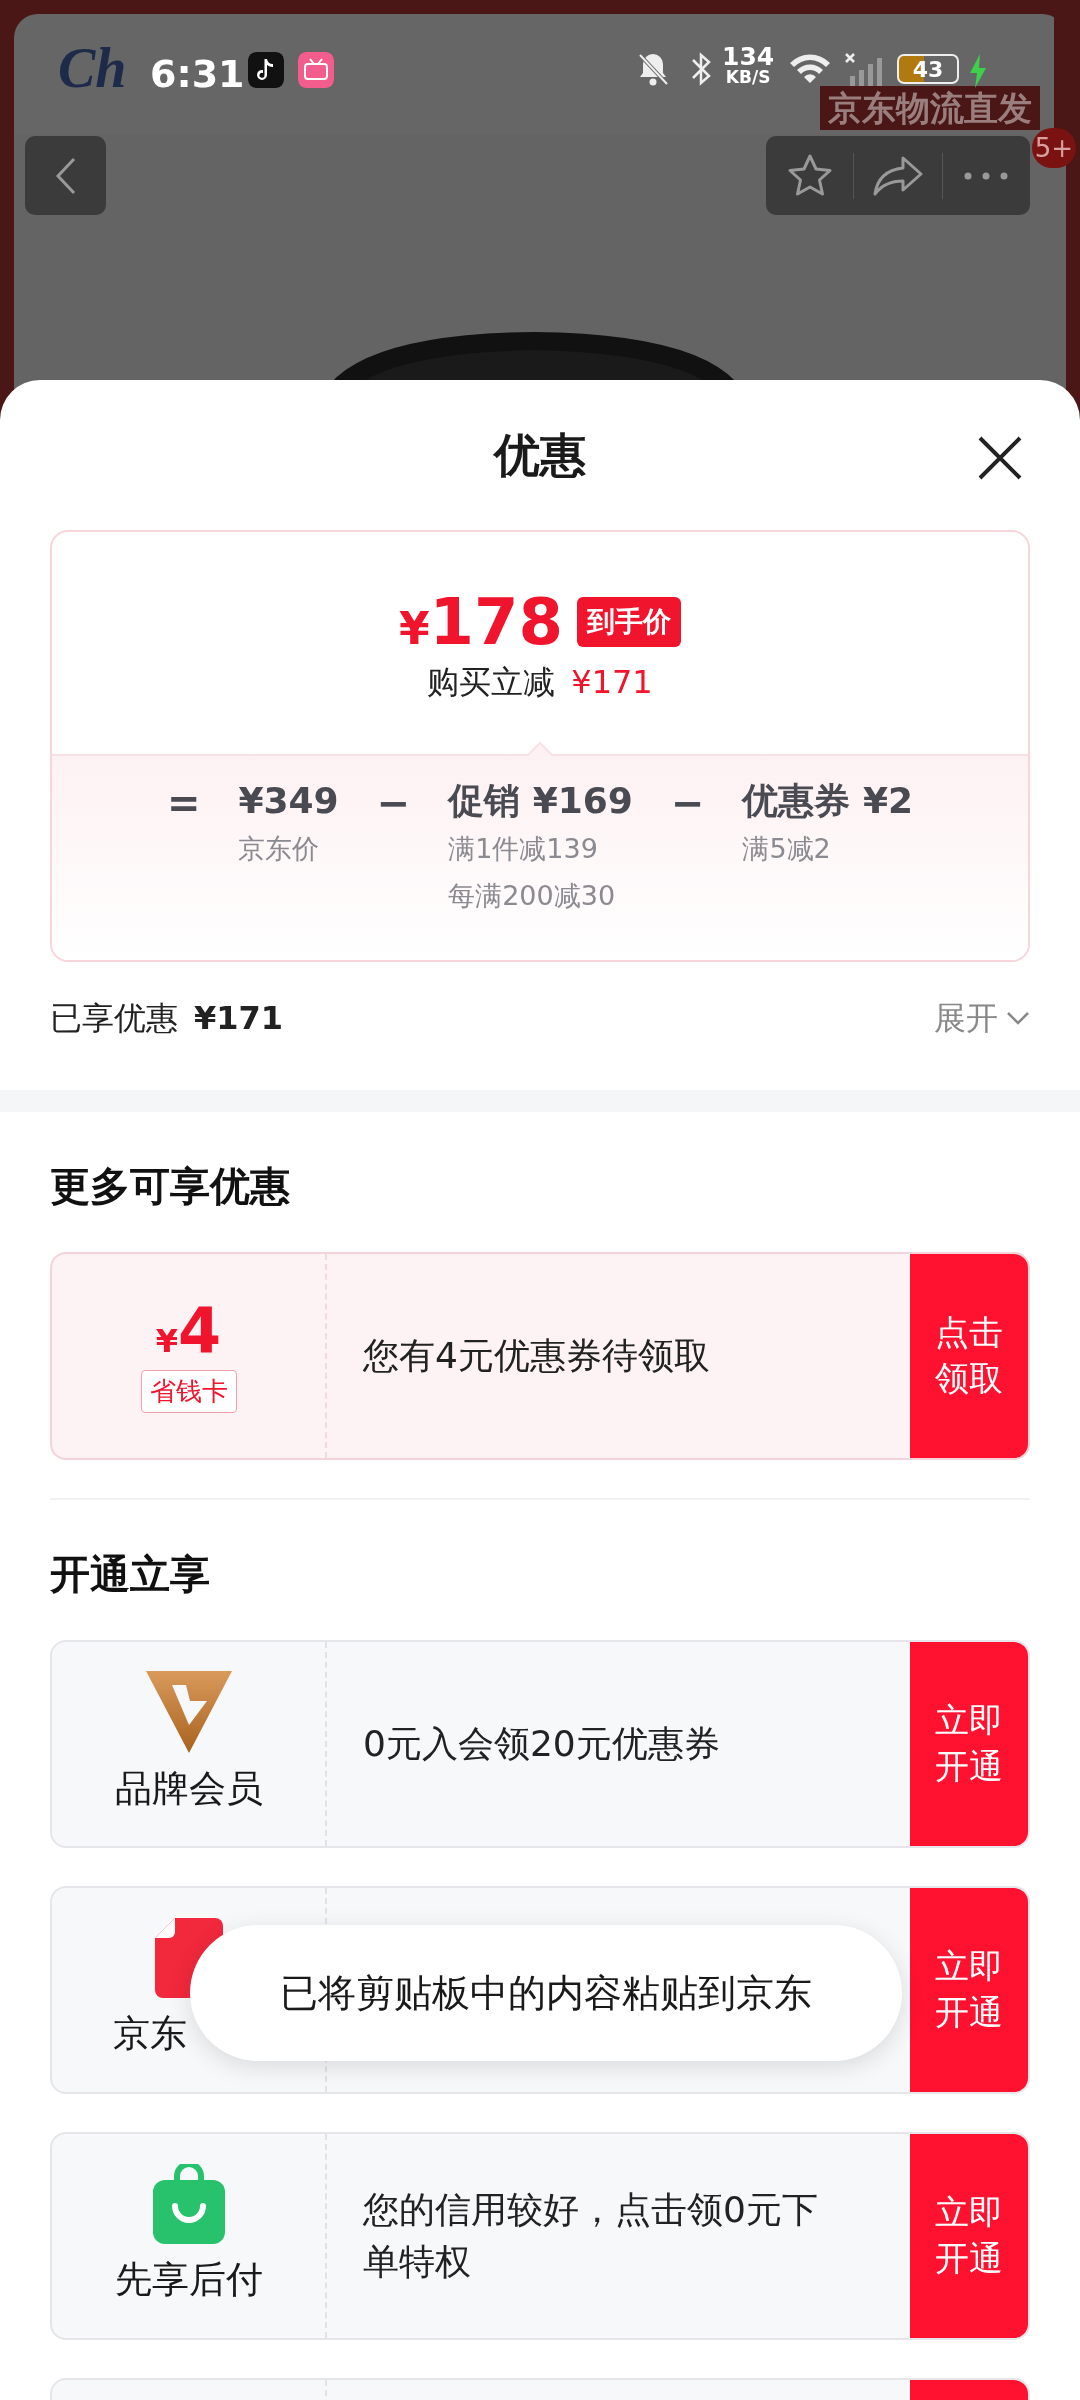 This screenshot has width=1080, height=2400. I want to click on breakdown-note: 满1件减139, so click(523, 849).